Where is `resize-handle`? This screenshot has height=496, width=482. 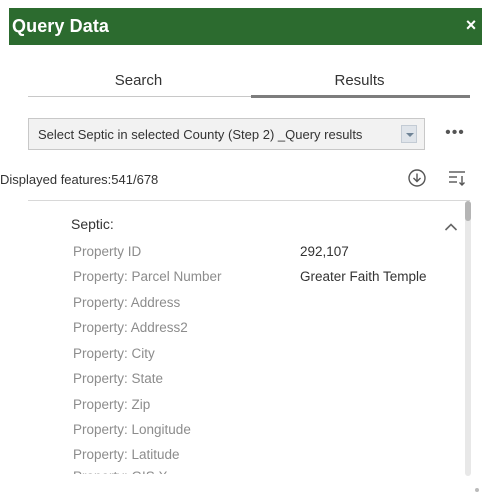
resize-handle is located at coordinates (477, 490).